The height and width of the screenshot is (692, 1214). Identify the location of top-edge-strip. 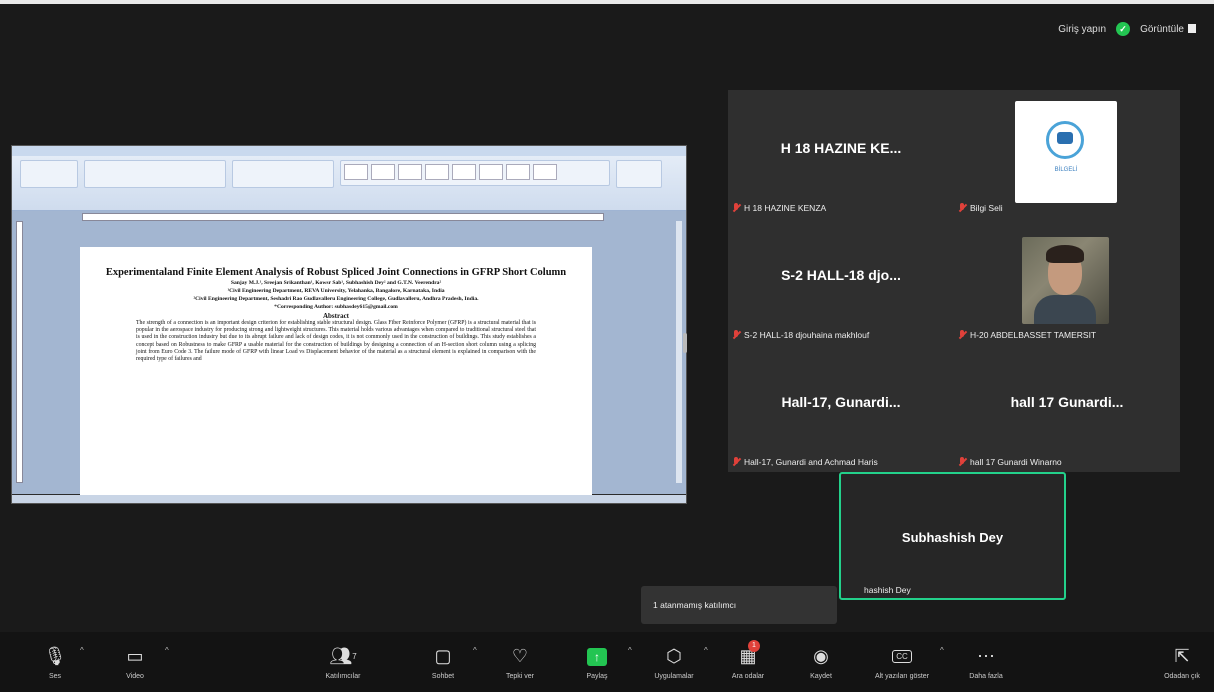
(607, 2).